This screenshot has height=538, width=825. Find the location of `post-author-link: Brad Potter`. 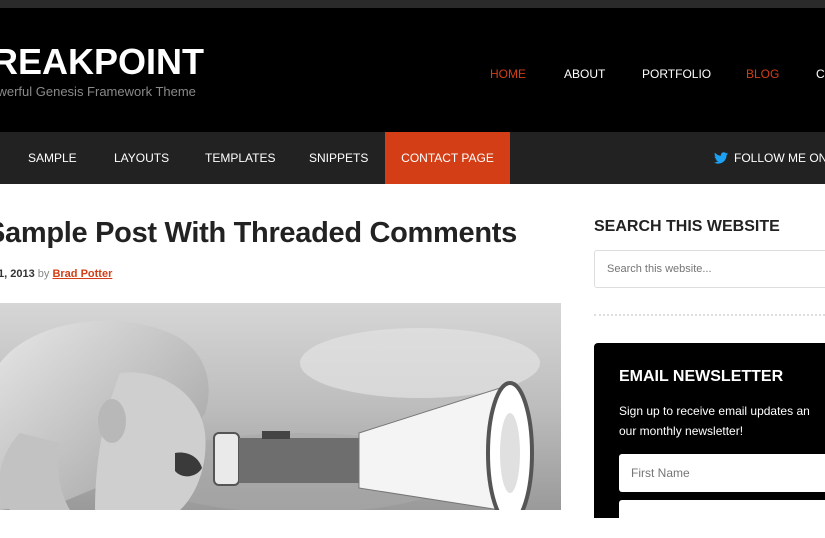

post-author-link: Brad Potter is located at coordinates (82, 274).